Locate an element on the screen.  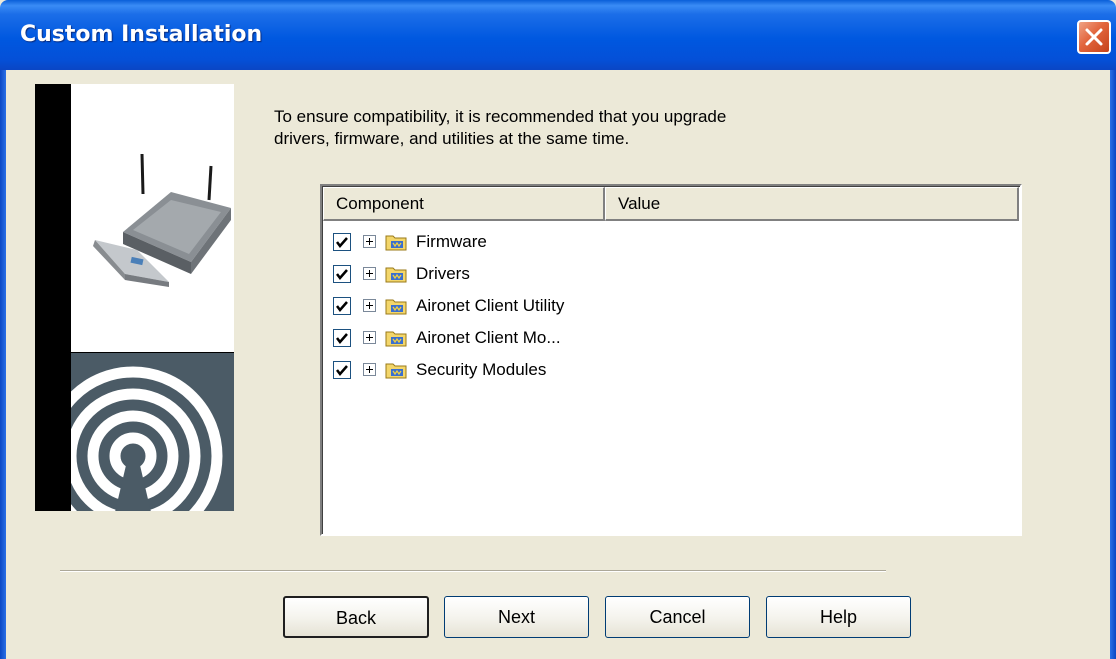
back-button: Back is located at coordinates (356, 617).